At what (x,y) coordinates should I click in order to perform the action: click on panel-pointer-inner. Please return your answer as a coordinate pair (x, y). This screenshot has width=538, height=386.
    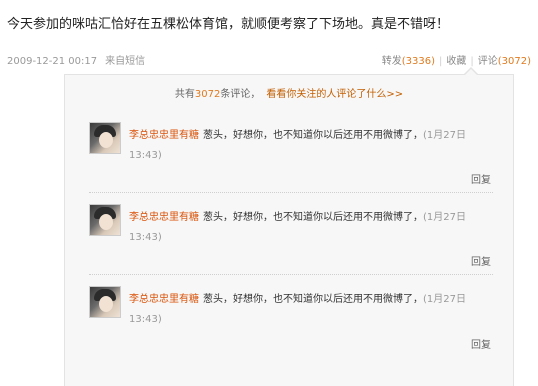
    Looking at the image, I should click on (471, 72).